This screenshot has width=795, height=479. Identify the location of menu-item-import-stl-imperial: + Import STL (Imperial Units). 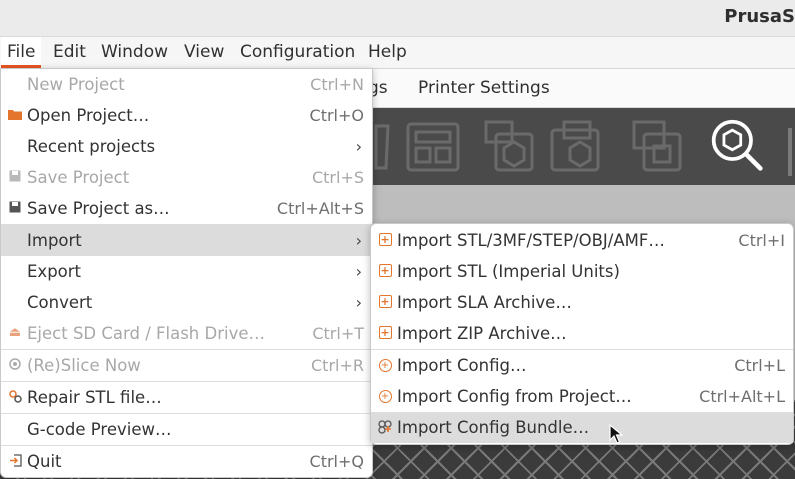
(582, 271).